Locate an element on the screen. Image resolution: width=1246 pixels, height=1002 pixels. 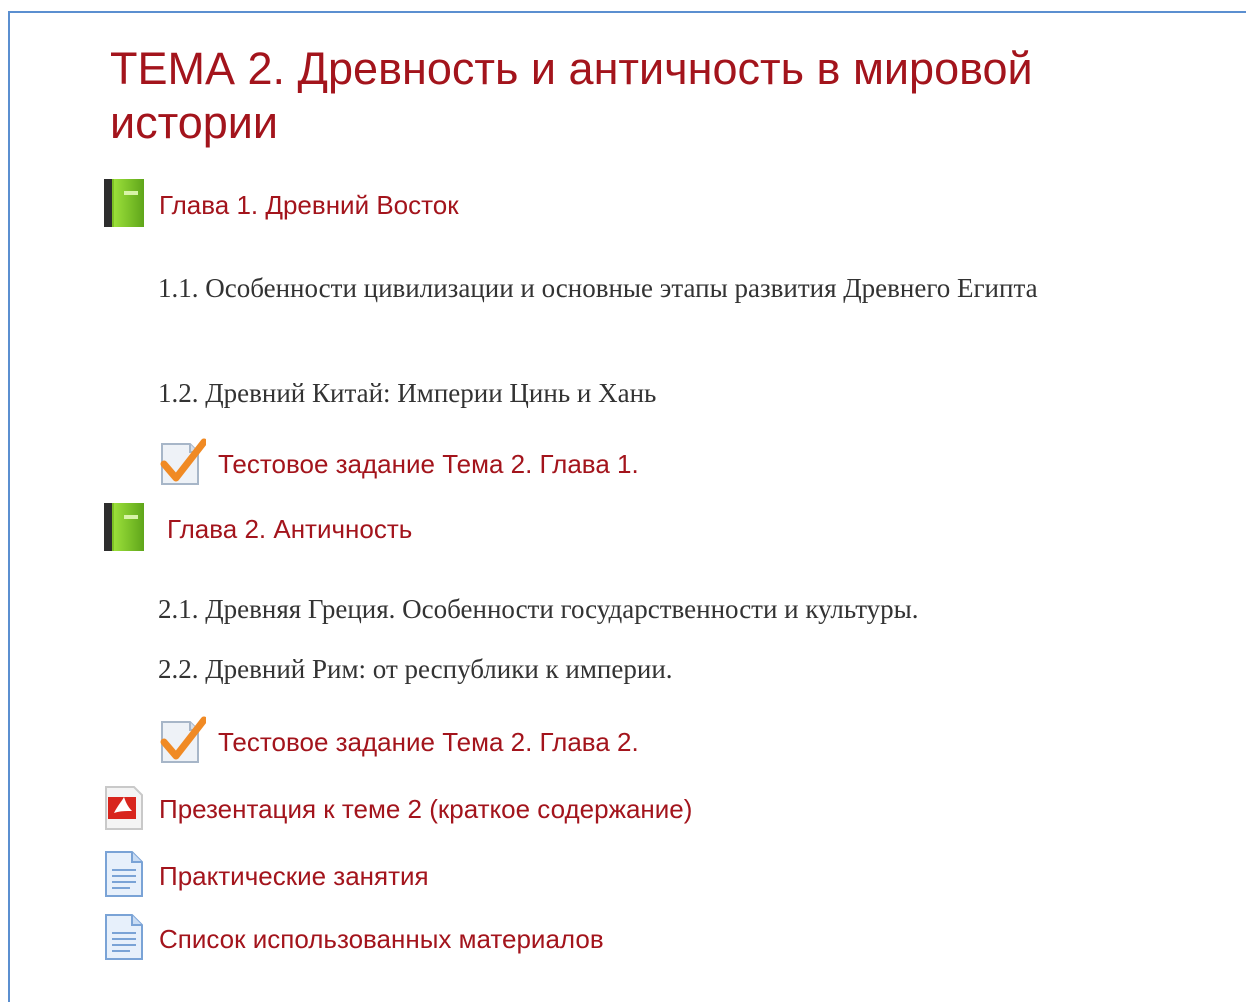
activity-quiz2: Тестовое задание Тема 2. Глава 2. is located at coordinates (398, 742).